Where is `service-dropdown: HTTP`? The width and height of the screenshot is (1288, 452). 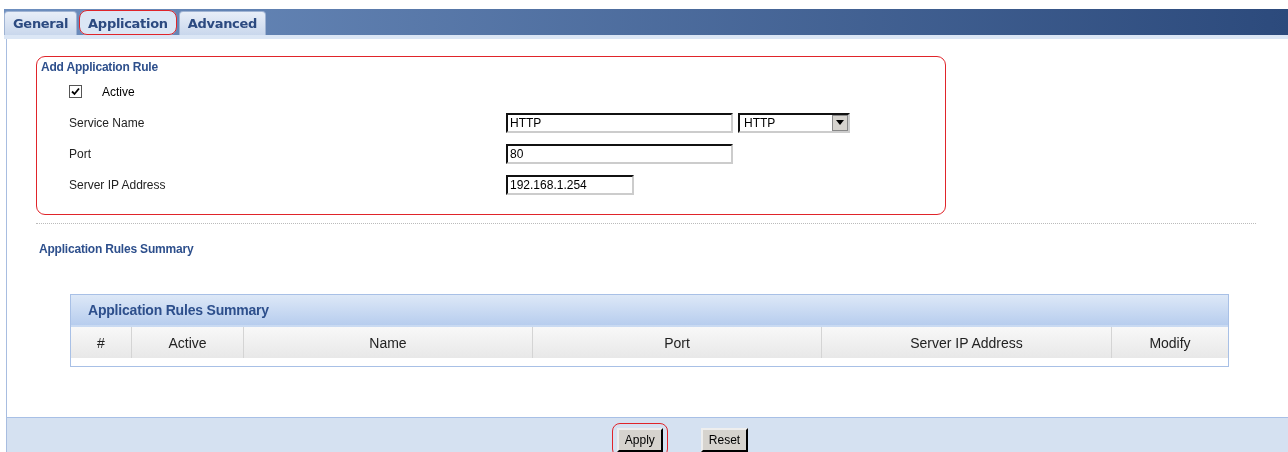 service-dropdown: HTTP is located at coordinates (794, 122).